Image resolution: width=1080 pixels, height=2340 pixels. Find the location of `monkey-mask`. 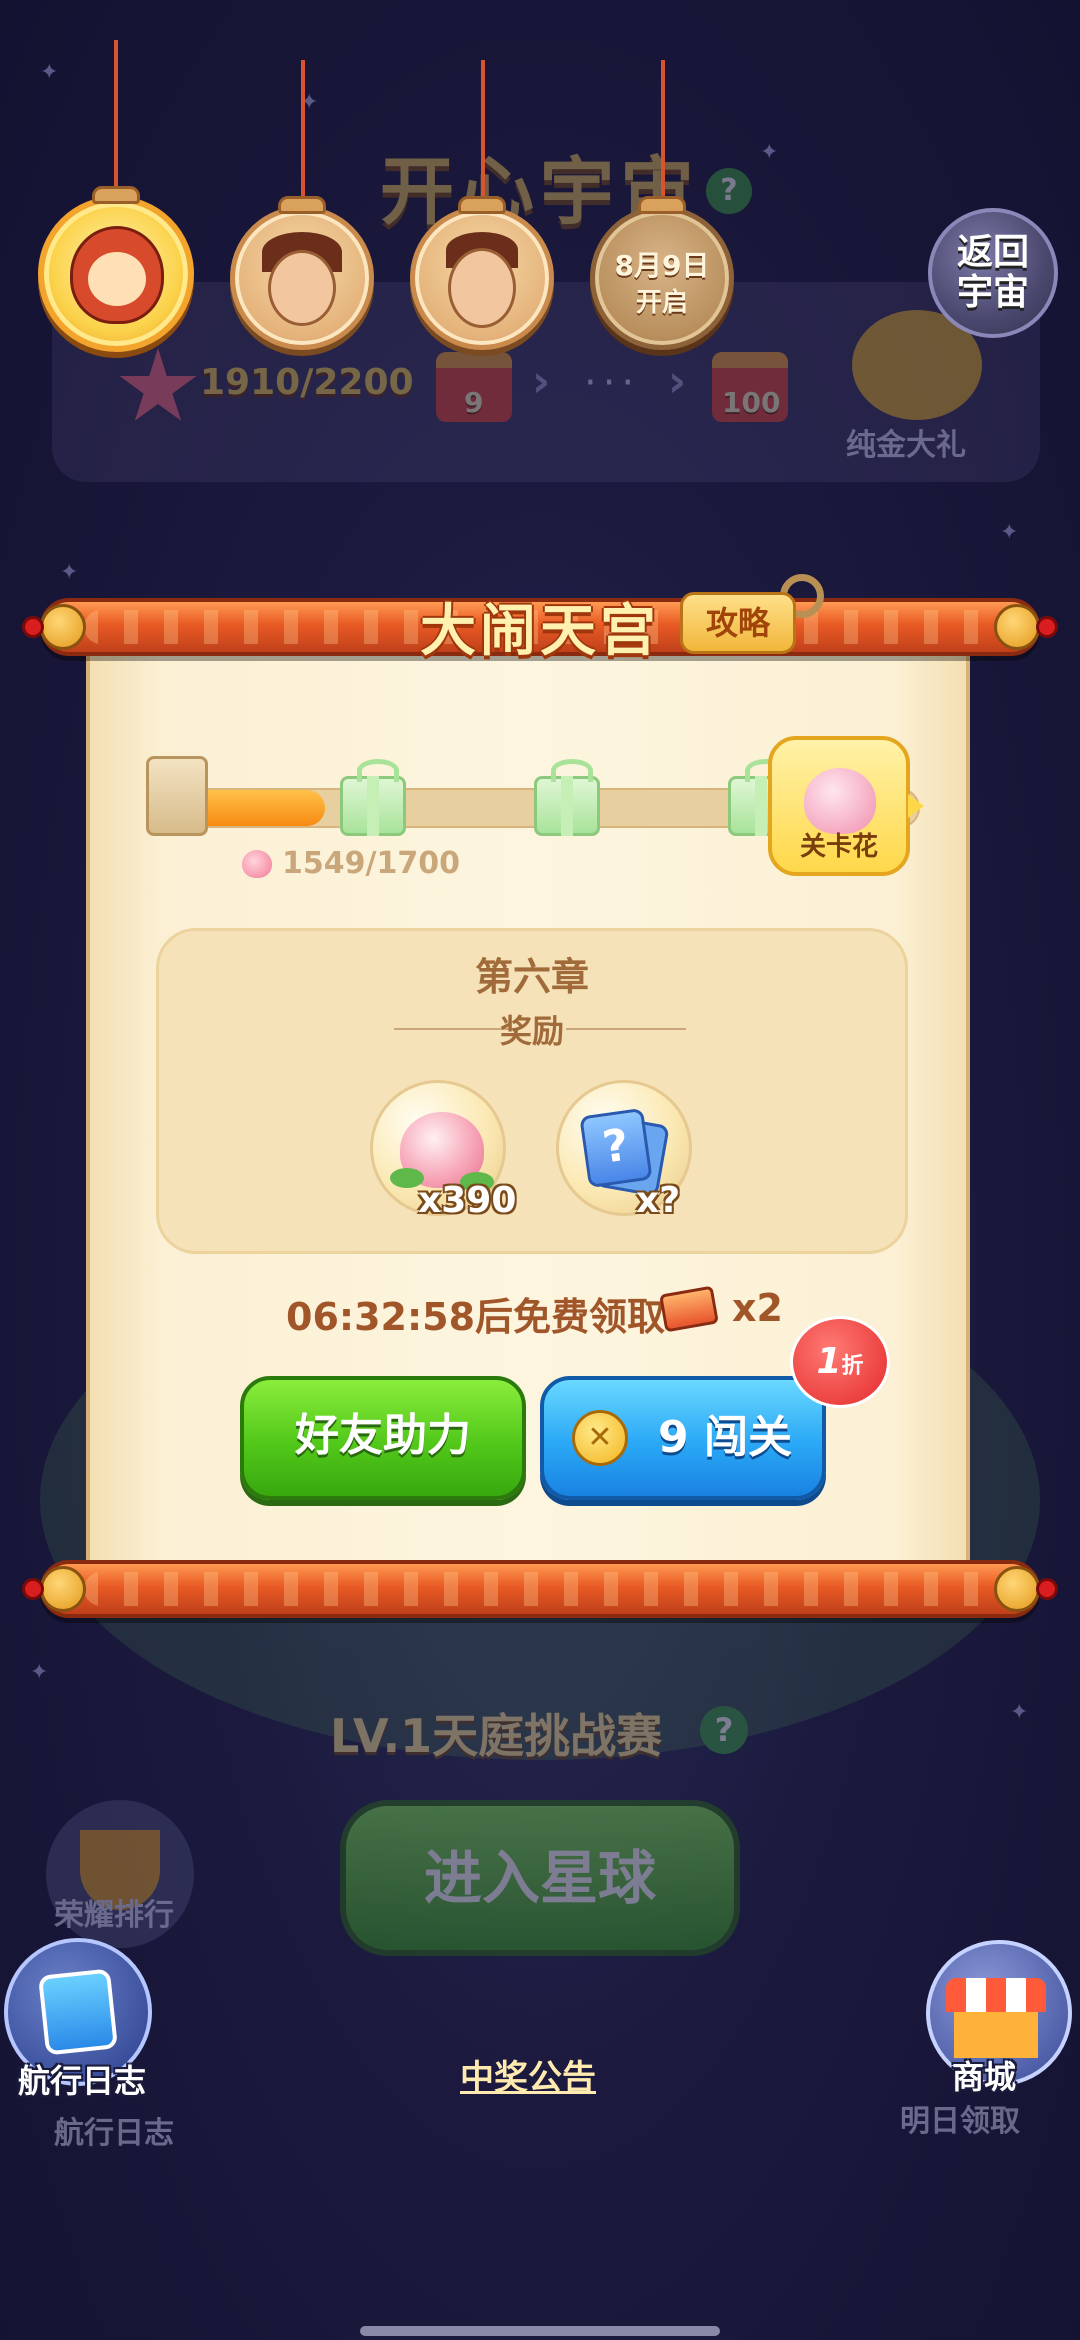

monkey-mask is located at coordinates (117, 279).